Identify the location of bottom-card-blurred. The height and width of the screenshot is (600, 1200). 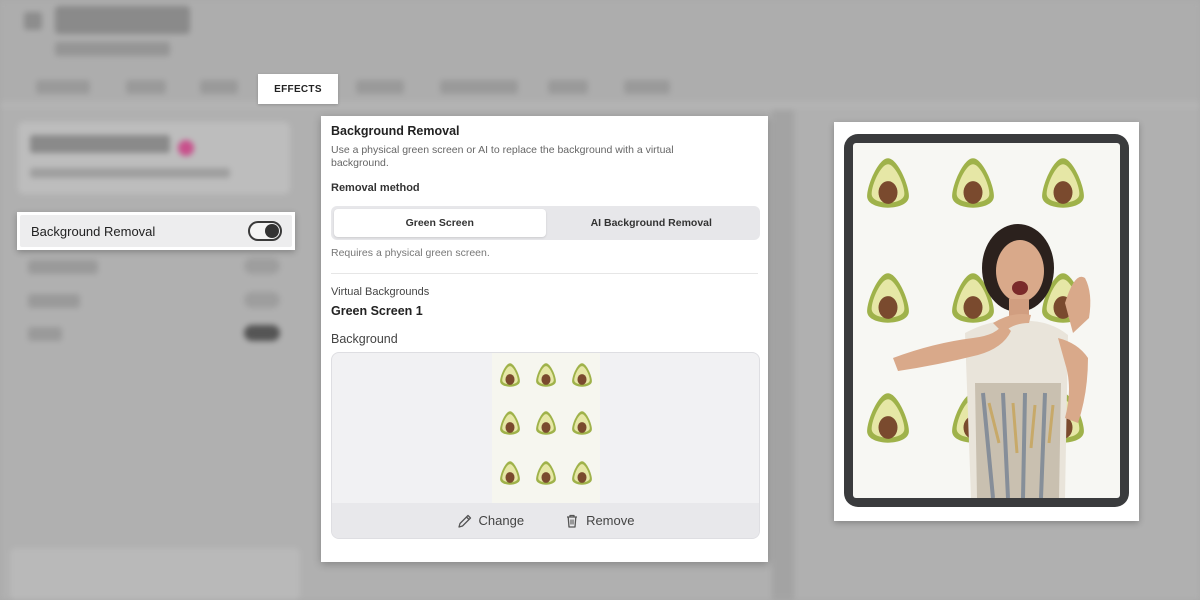
(155, 574).